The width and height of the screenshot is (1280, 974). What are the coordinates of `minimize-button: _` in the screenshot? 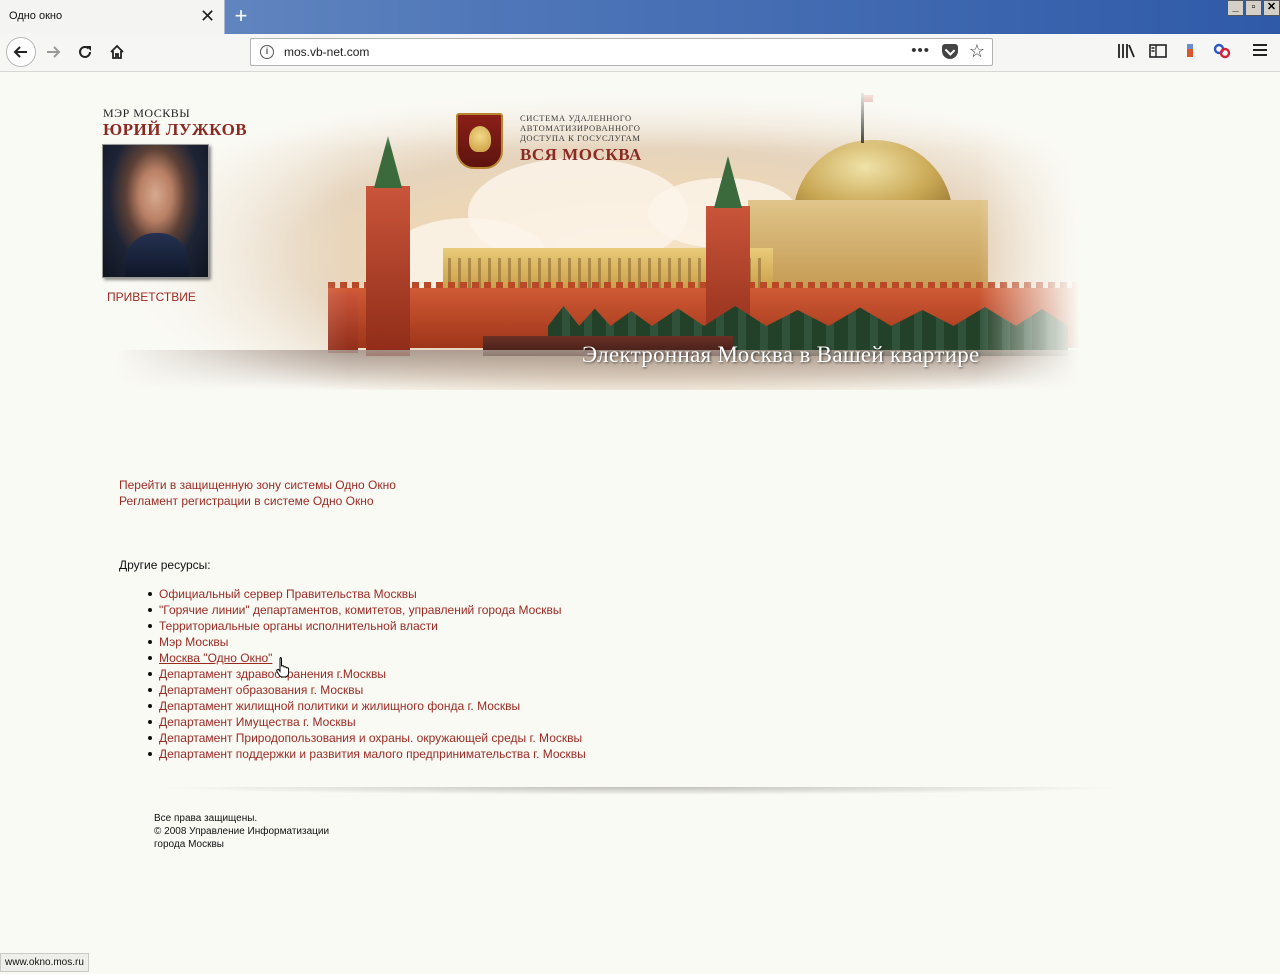 It's located at (1235, 8).